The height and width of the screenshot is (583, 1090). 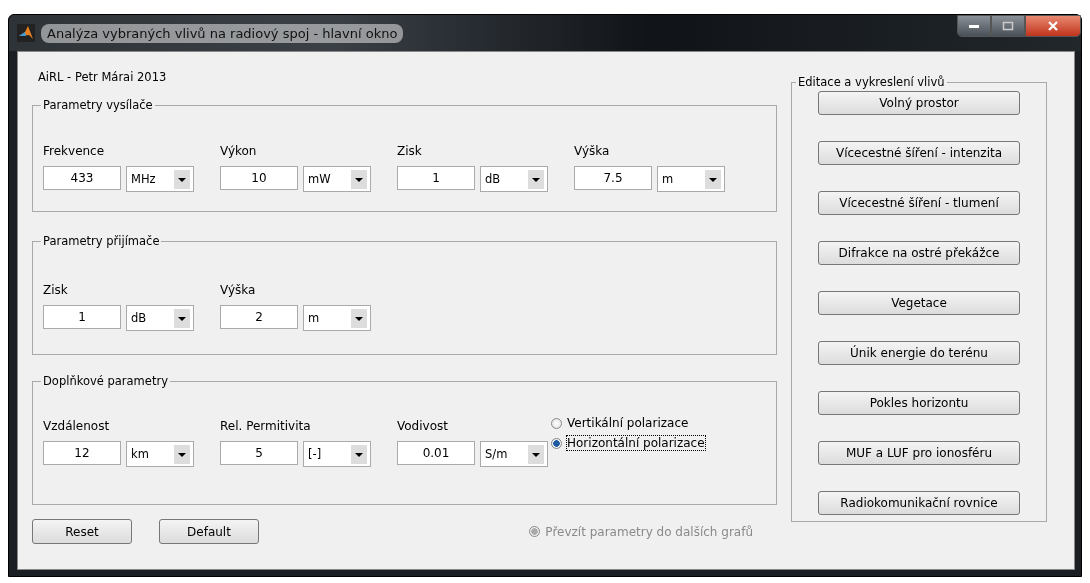 I want to click on group-title: Parametry přijímače, so click(x=101, y=241).